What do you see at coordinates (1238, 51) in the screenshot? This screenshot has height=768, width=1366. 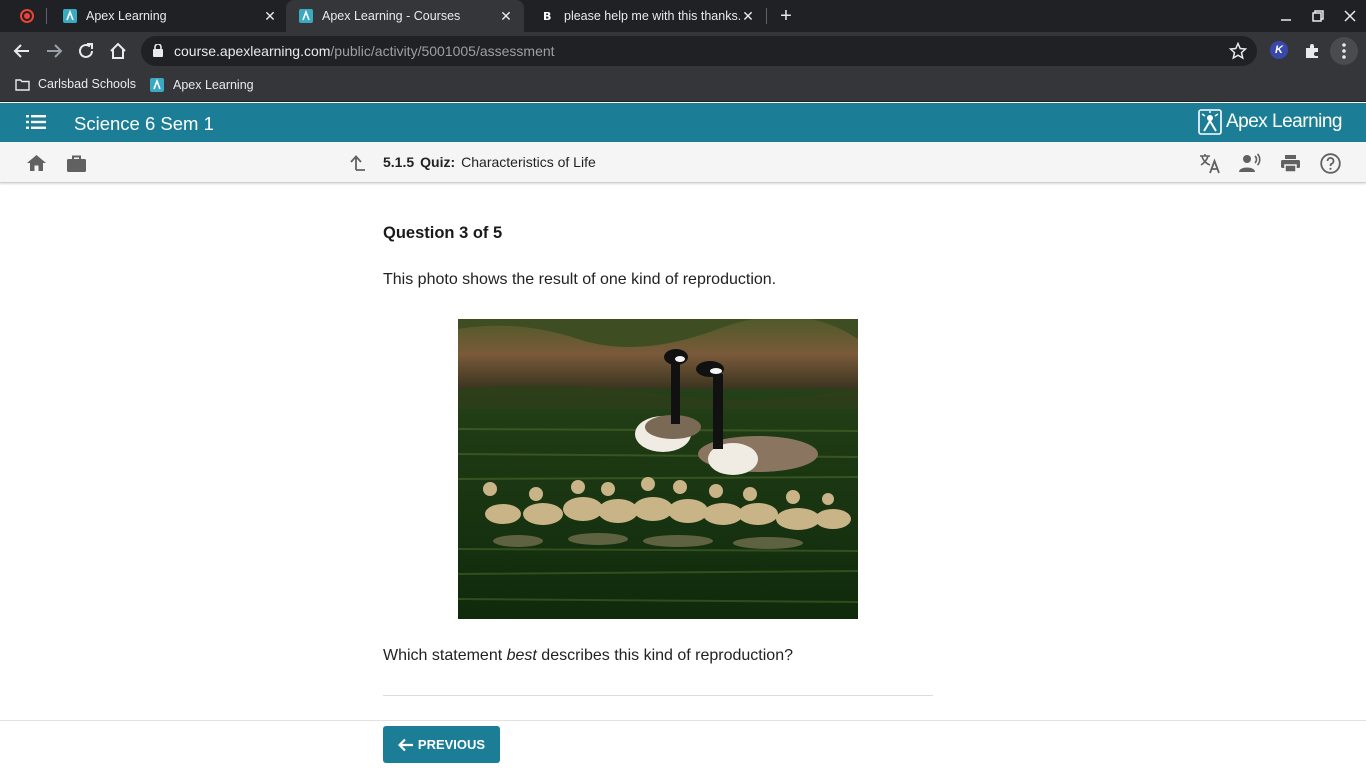 I see `bookmark-star-icon` at bounding box center [1238, 51].